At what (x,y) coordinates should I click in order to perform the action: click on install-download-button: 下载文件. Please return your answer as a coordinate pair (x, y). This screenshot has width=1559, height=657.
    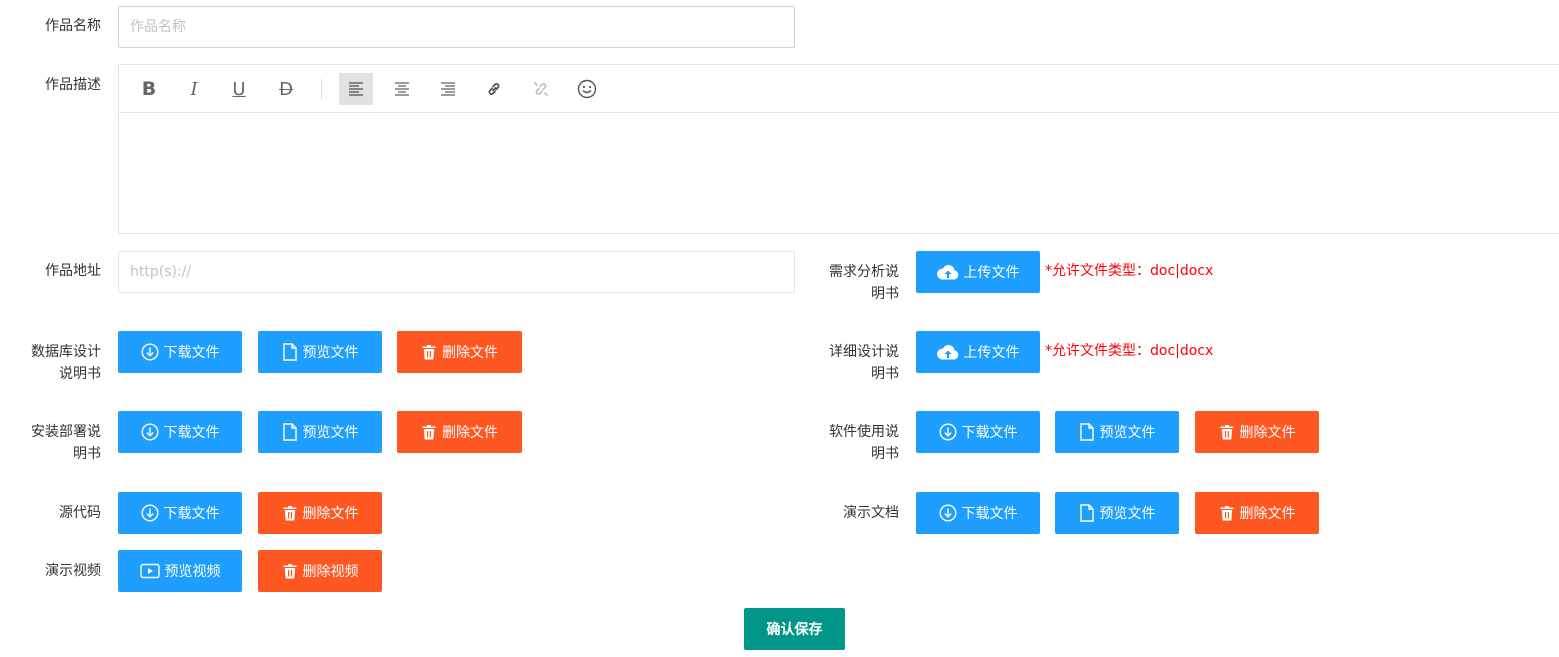
    Looking at the image, I should click on (180, 432).